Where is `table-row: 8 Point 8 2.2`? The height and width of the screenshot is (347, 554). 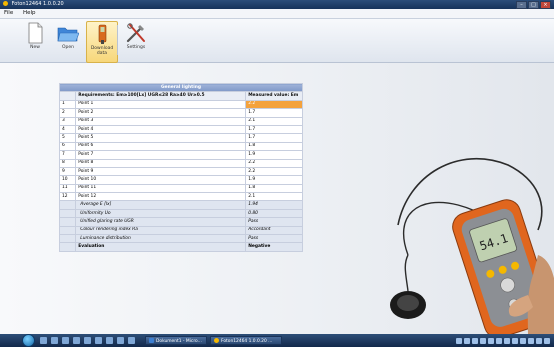 table-row: 8 Point 8 2.2 is located at coordinates (180, 163).